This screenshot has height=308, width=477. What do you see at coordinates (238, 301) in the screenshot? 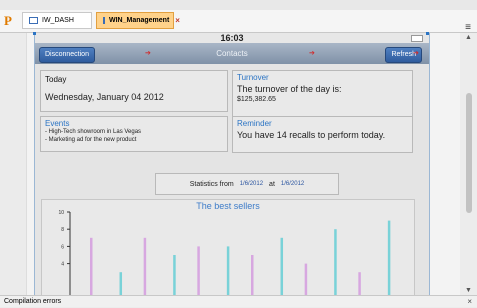
I see `compilation-errors-panel: Compilation errors ×` at bounding box center [238, 301].